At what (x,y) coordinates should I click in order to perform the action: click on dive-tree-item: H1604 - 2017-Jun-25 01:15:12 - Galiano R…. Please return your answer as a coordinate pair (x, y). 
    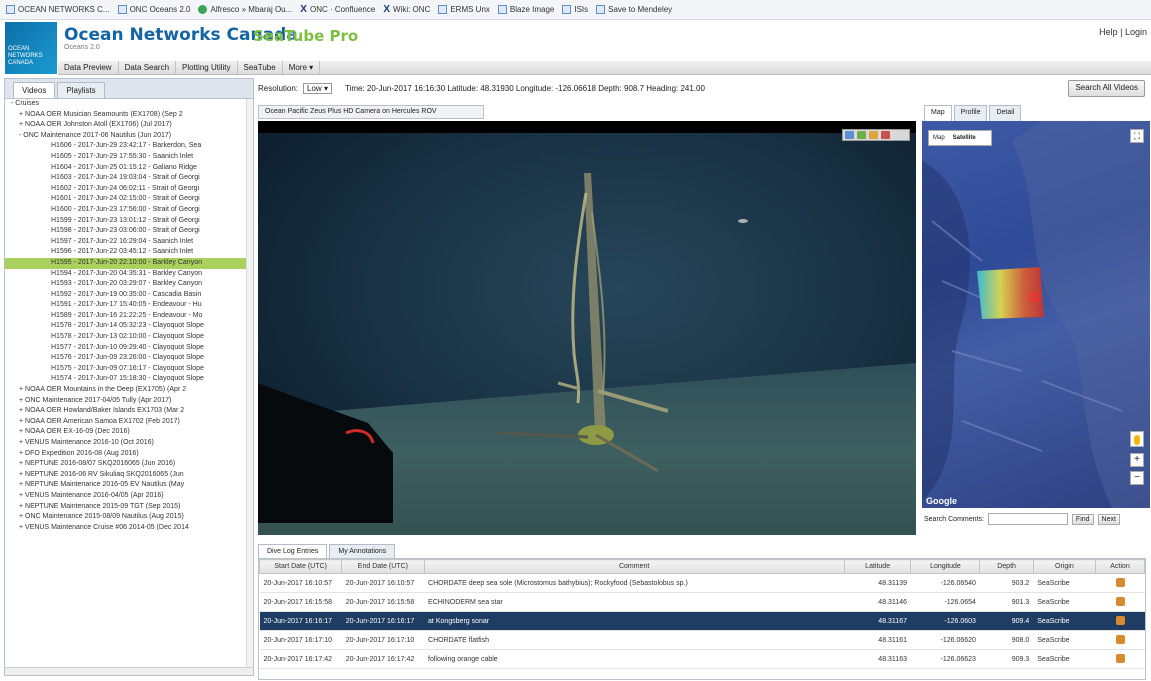
    Looking at the image, I should click on (129, 168).